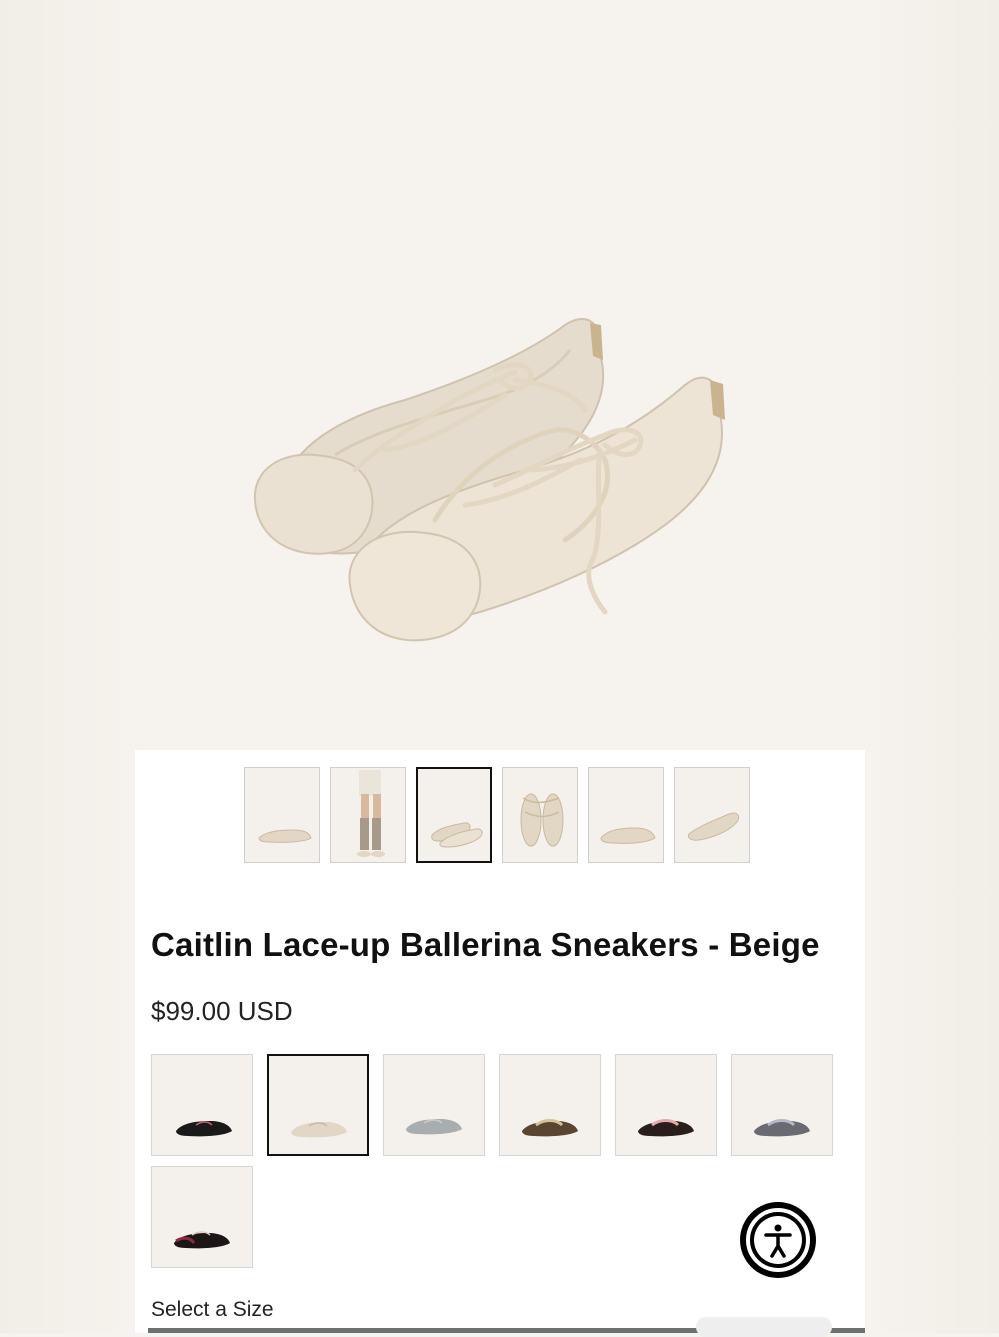 The image size is (999, 1337). What do you see at coordinates (666, 1105) in the screenshot?
I see `swatch-black-pink` at bounding box center [666, 1105].